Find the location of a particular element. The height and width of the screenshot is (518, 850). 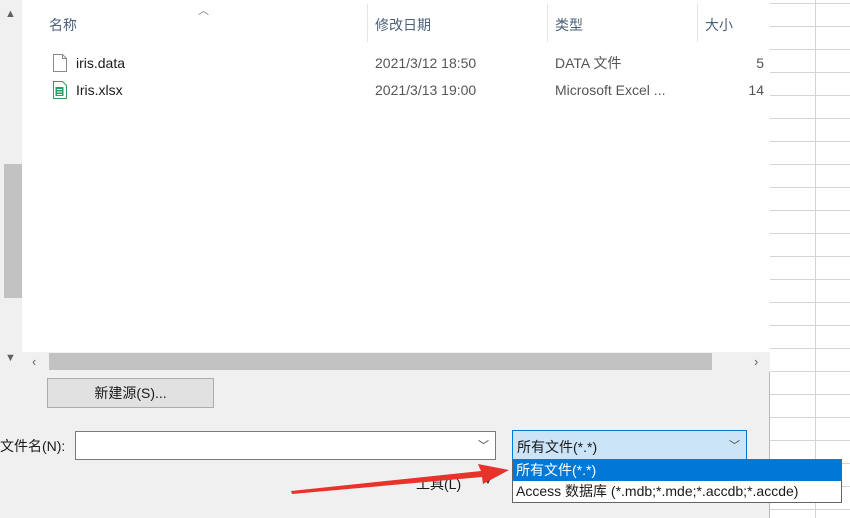

vertical-scroll-thumb is located at coordinates (13, 231).